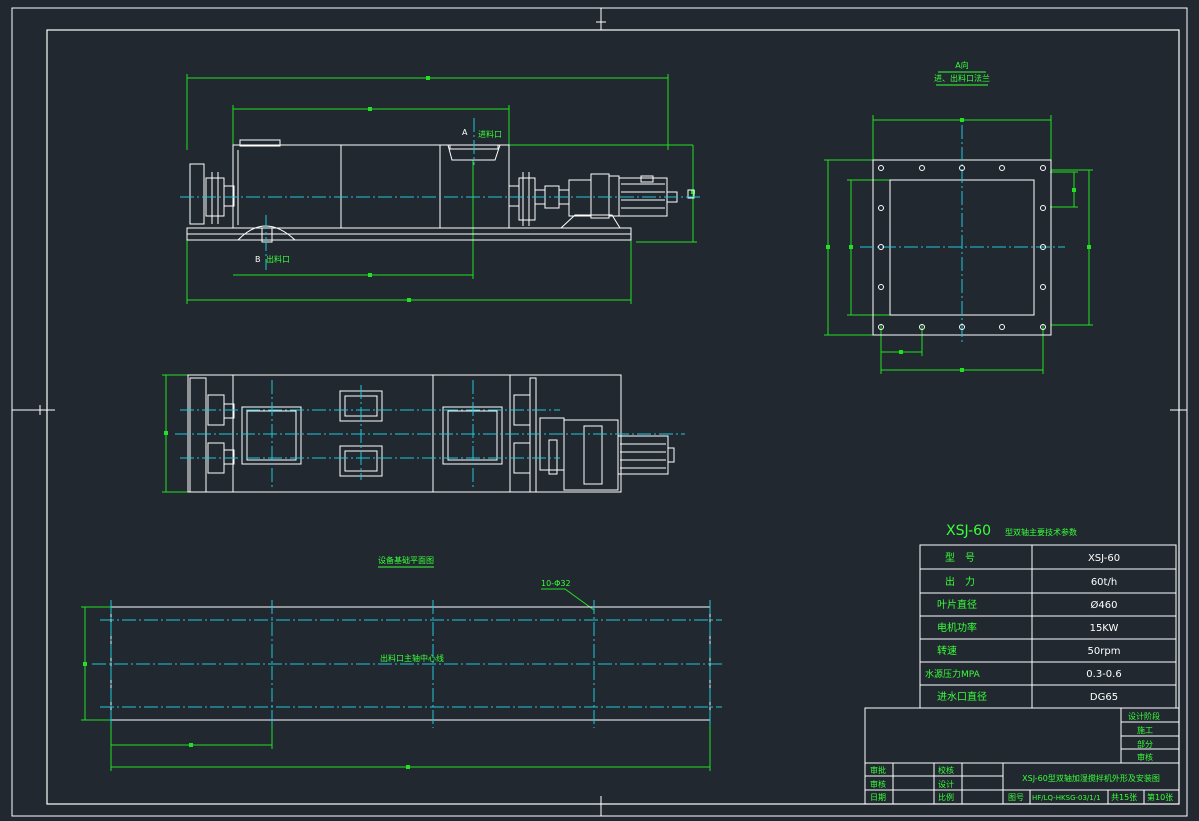 The height and width of the screenshot is (821, 1199). What do you see at coordinates (960, 557) in the screenshot?
I see `spec-label-1: 型 号` at bounding box center [960, 557].